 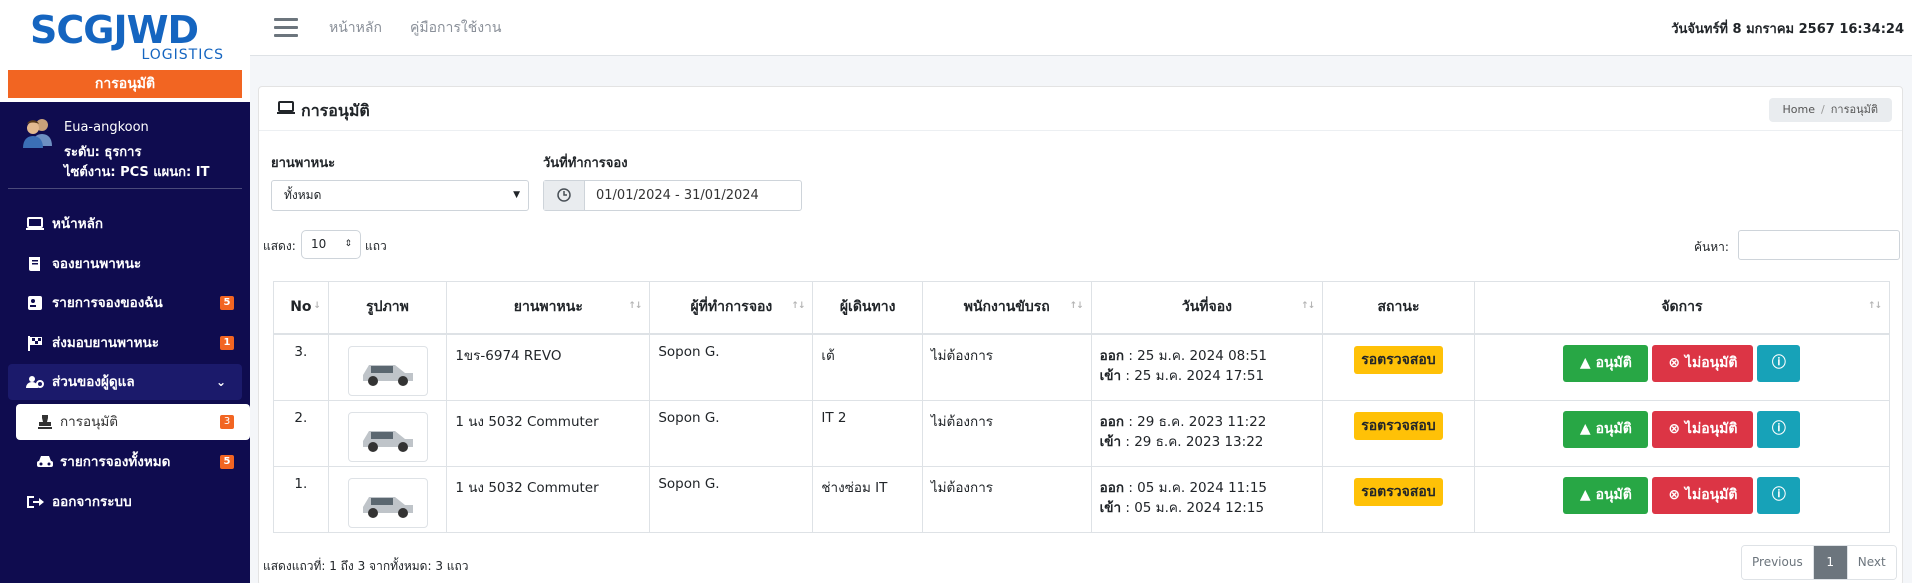 I want to click on caret-down-icon: ▼, so click(x=516, y=195).